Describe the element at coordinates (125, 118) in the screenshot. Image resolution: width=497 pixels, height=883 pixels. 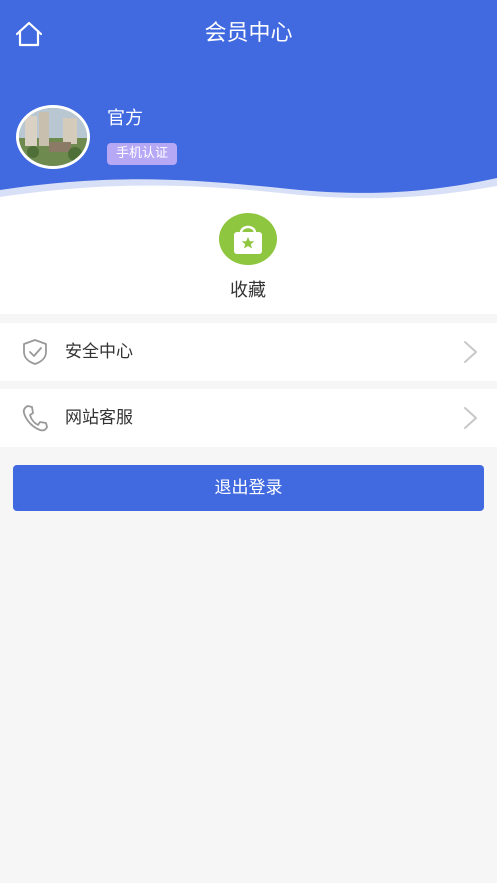
I see `user-name: 官方` at that location.